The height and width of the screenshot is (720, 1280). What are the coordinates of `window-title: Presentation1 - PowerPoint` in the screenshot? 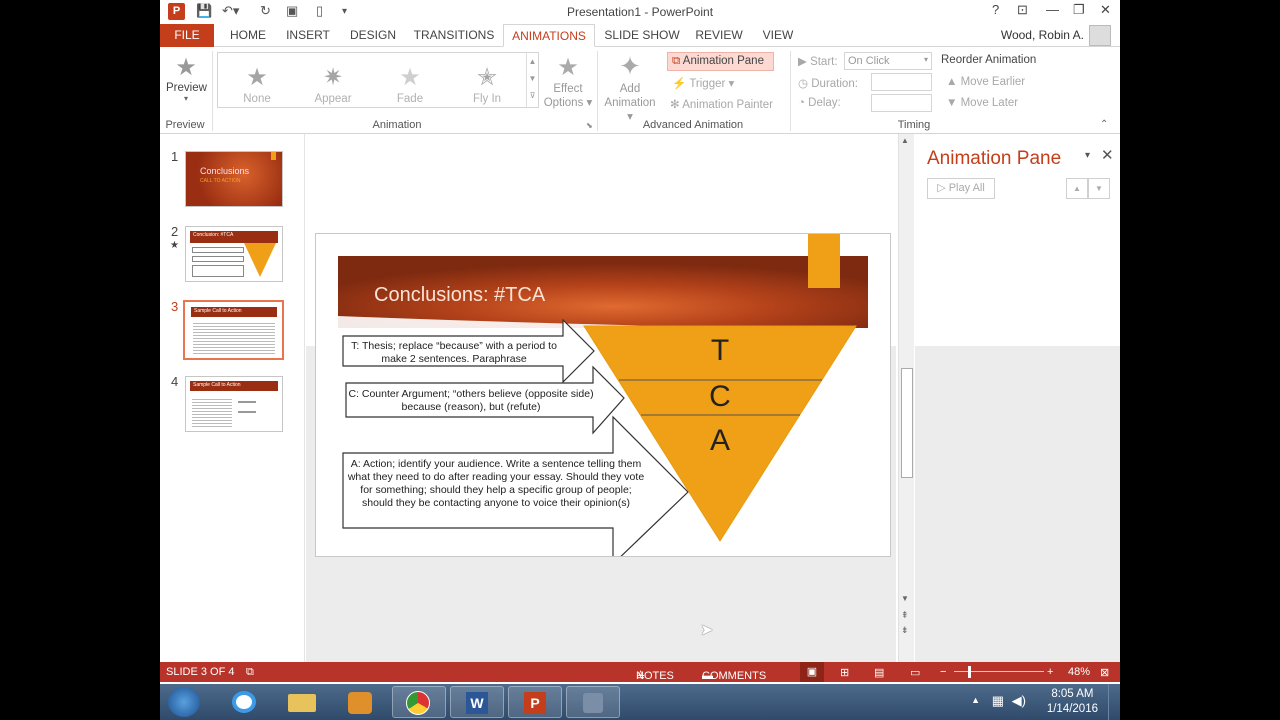 It's located at (640, 12).